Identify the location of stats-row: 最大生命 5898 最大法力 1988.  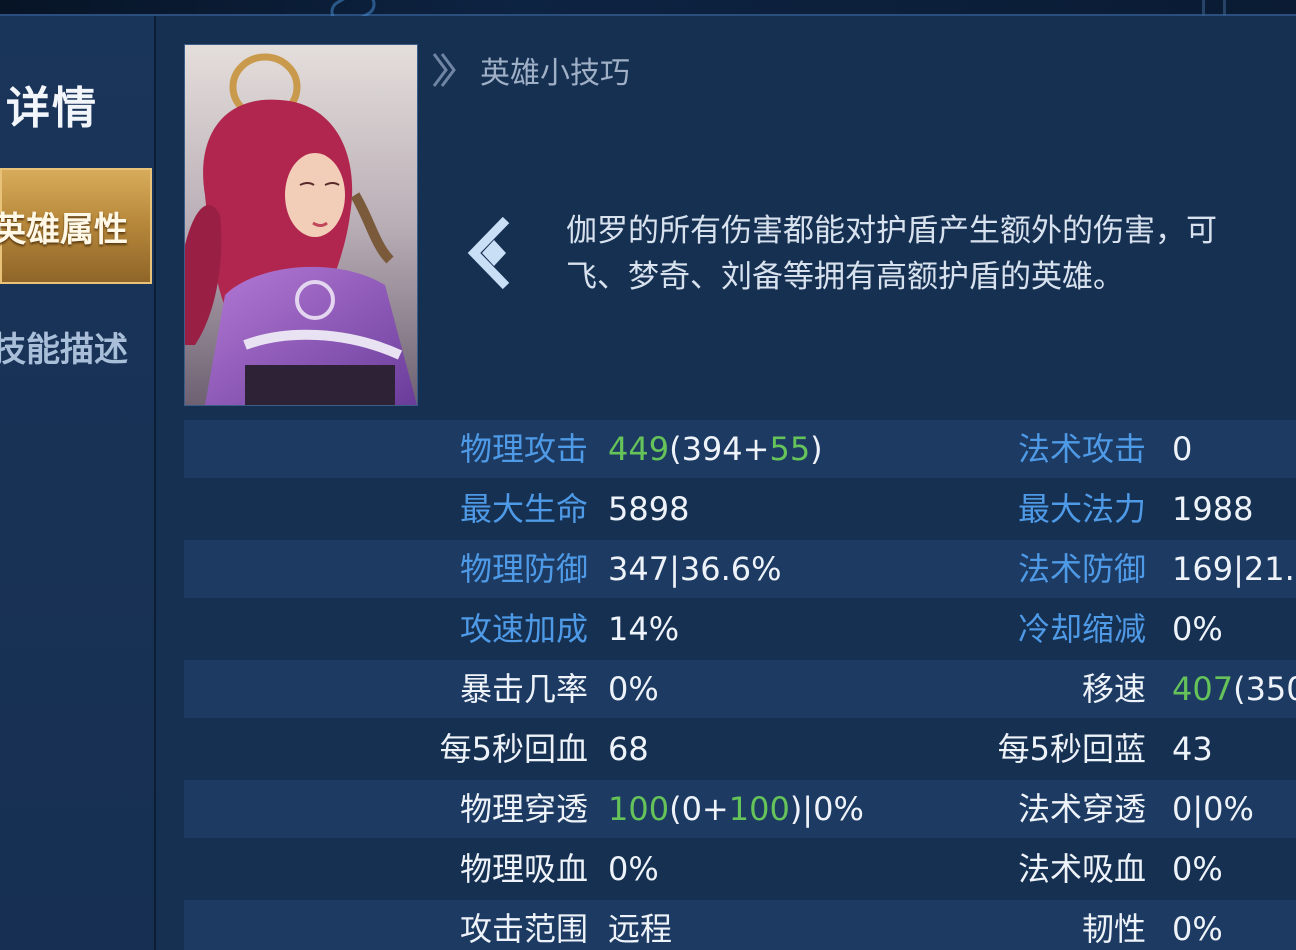
(740, 509).